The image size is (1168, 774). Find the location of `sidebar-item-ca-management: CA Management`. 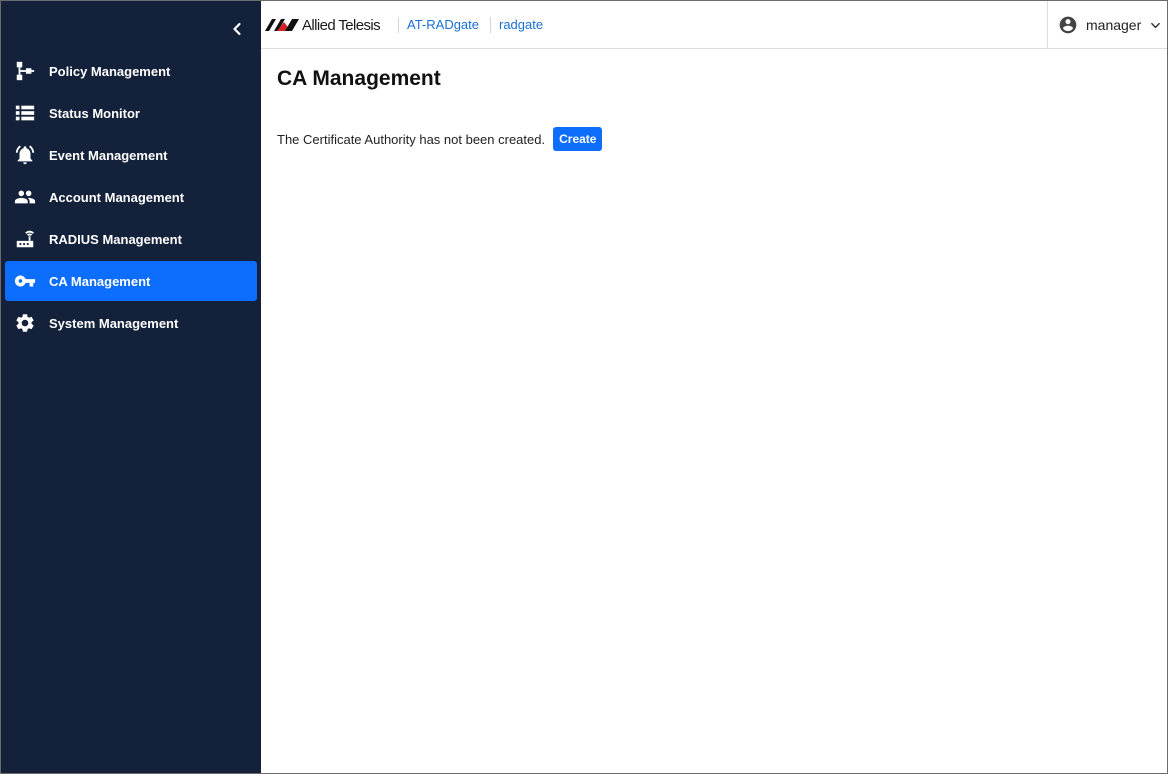

sidebar-item-ca-management: CA Management is located at coordinates (131, 281).